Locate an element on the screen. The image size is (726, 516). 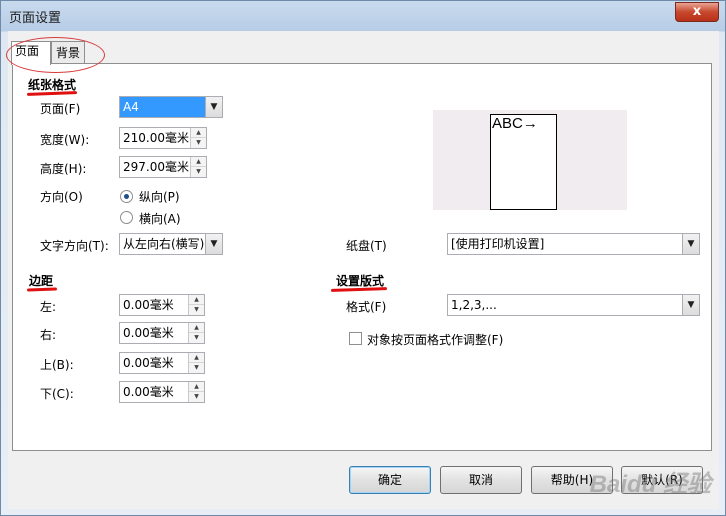
margin-top-value: 0.00毫米 is located at coordinates (148, 363).